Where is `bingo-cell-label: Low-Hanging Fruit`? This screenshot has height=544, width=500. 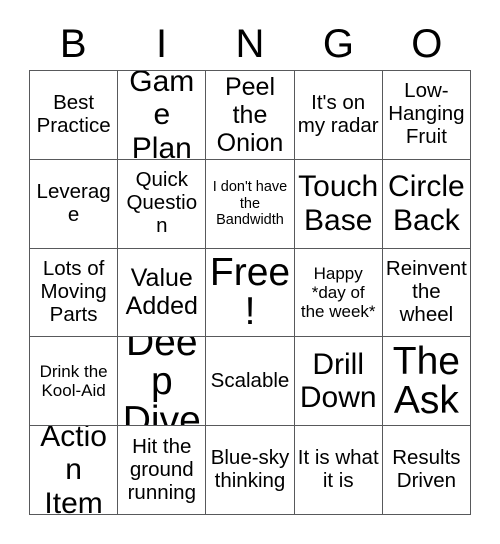
bingo-cell-label: Low-Hanging Fruit is located at coordinates (426, 114).